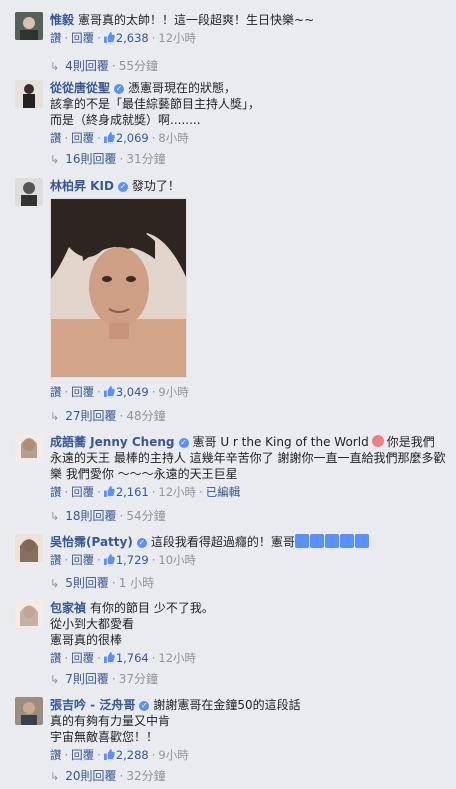  Describe the element at coordinates (155, 186) in the screenshot. I see `comment-text: 發功了！` at that location.